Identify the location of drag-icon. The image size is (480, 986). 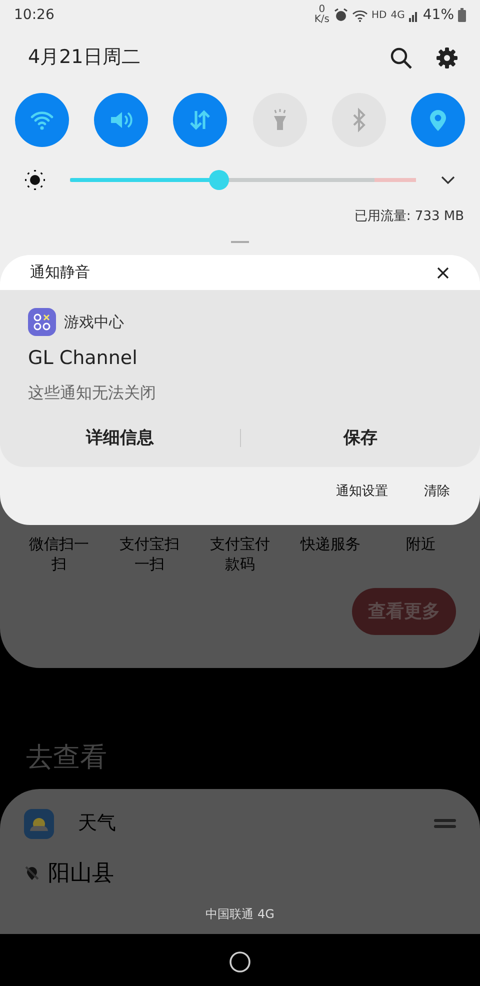
(445, 823).